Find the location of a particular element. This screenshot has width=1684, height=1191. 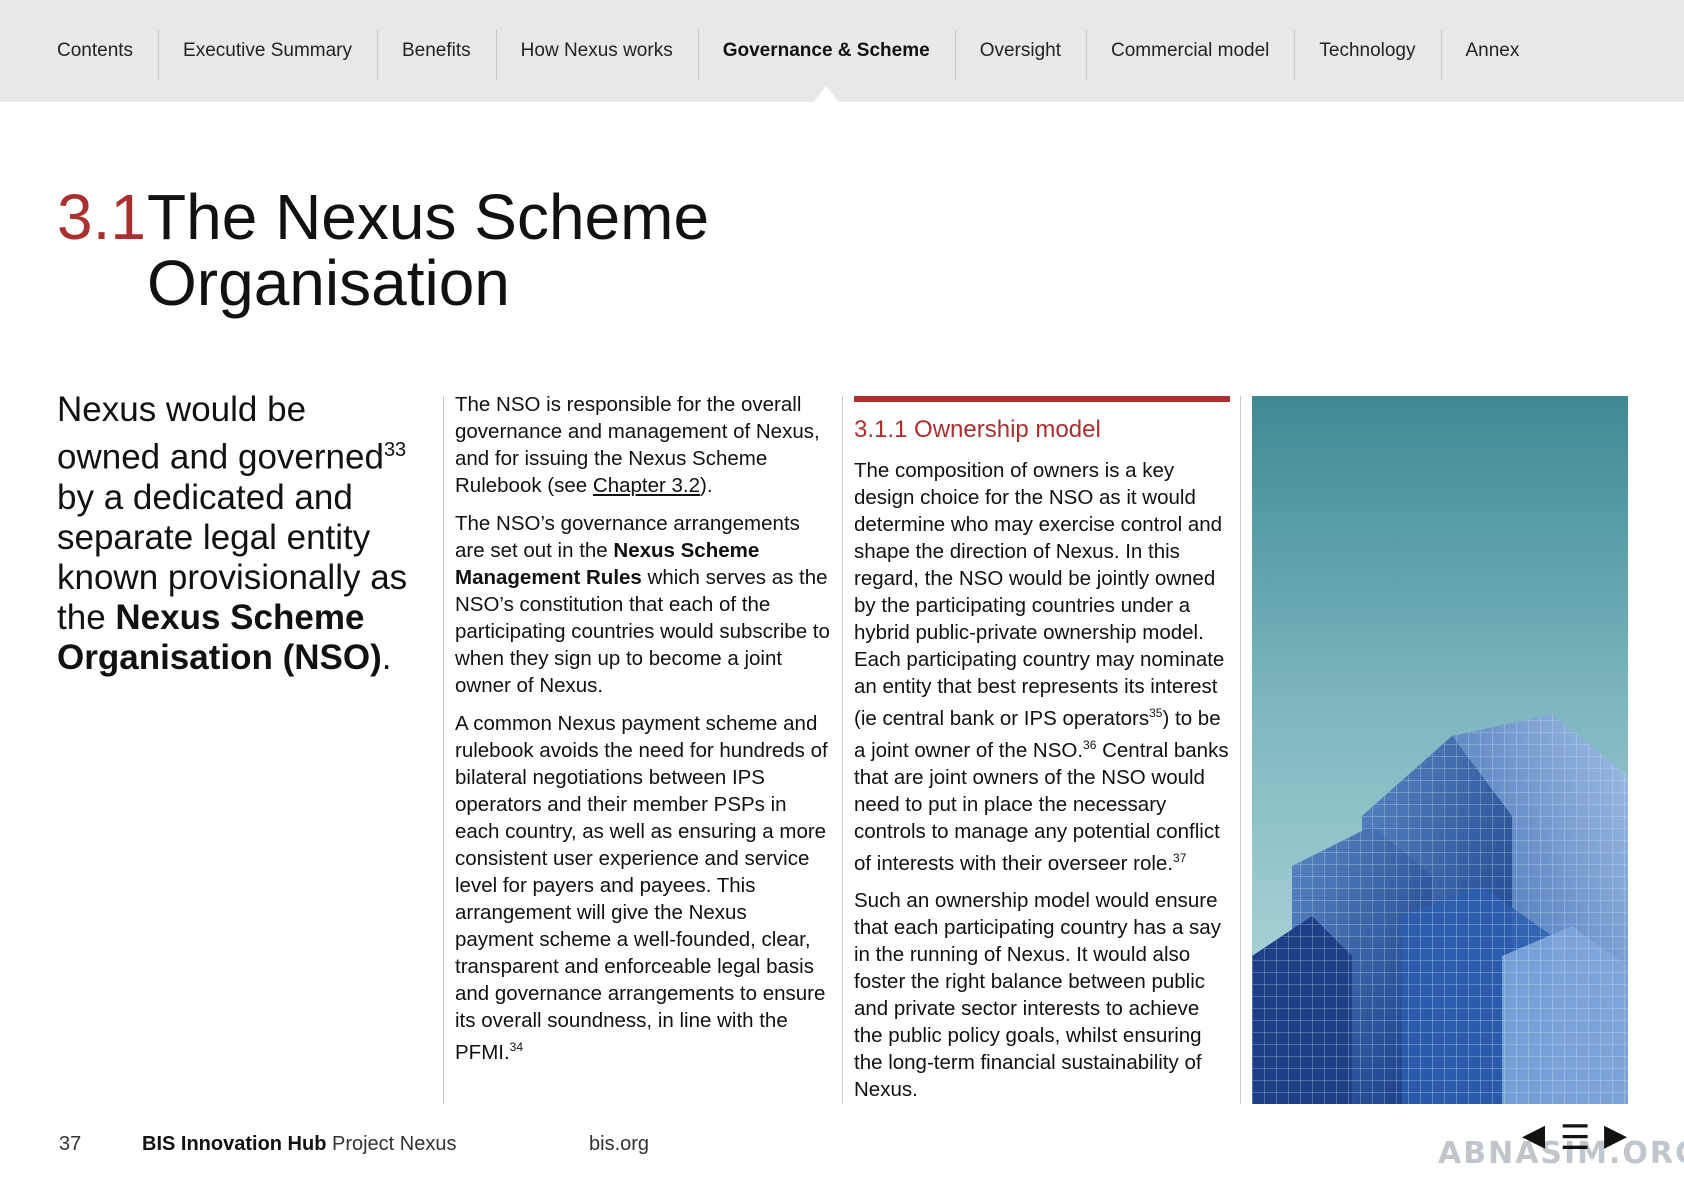

footnote-ref-37: 37 is located at coordinates (1179, 858).